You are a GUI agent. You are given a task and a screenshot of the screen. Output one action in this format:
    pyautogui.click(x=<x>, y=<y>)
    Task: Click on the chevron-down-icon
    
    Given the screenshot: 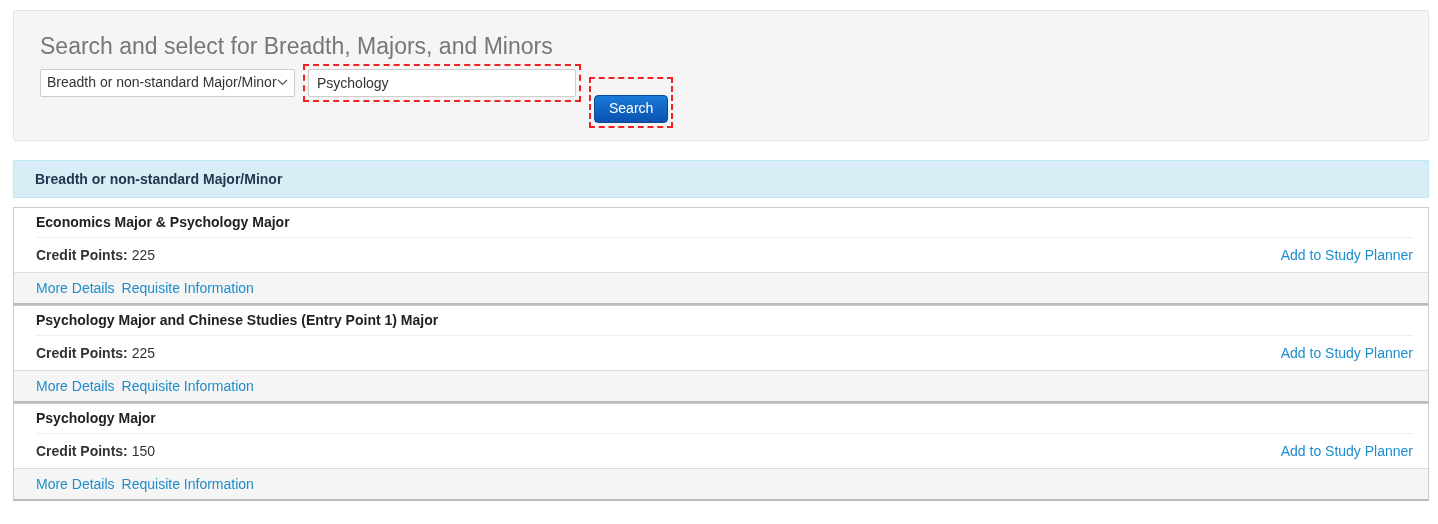 What is the action you would take?
    pyautogui.click(x=282, y=83)
    